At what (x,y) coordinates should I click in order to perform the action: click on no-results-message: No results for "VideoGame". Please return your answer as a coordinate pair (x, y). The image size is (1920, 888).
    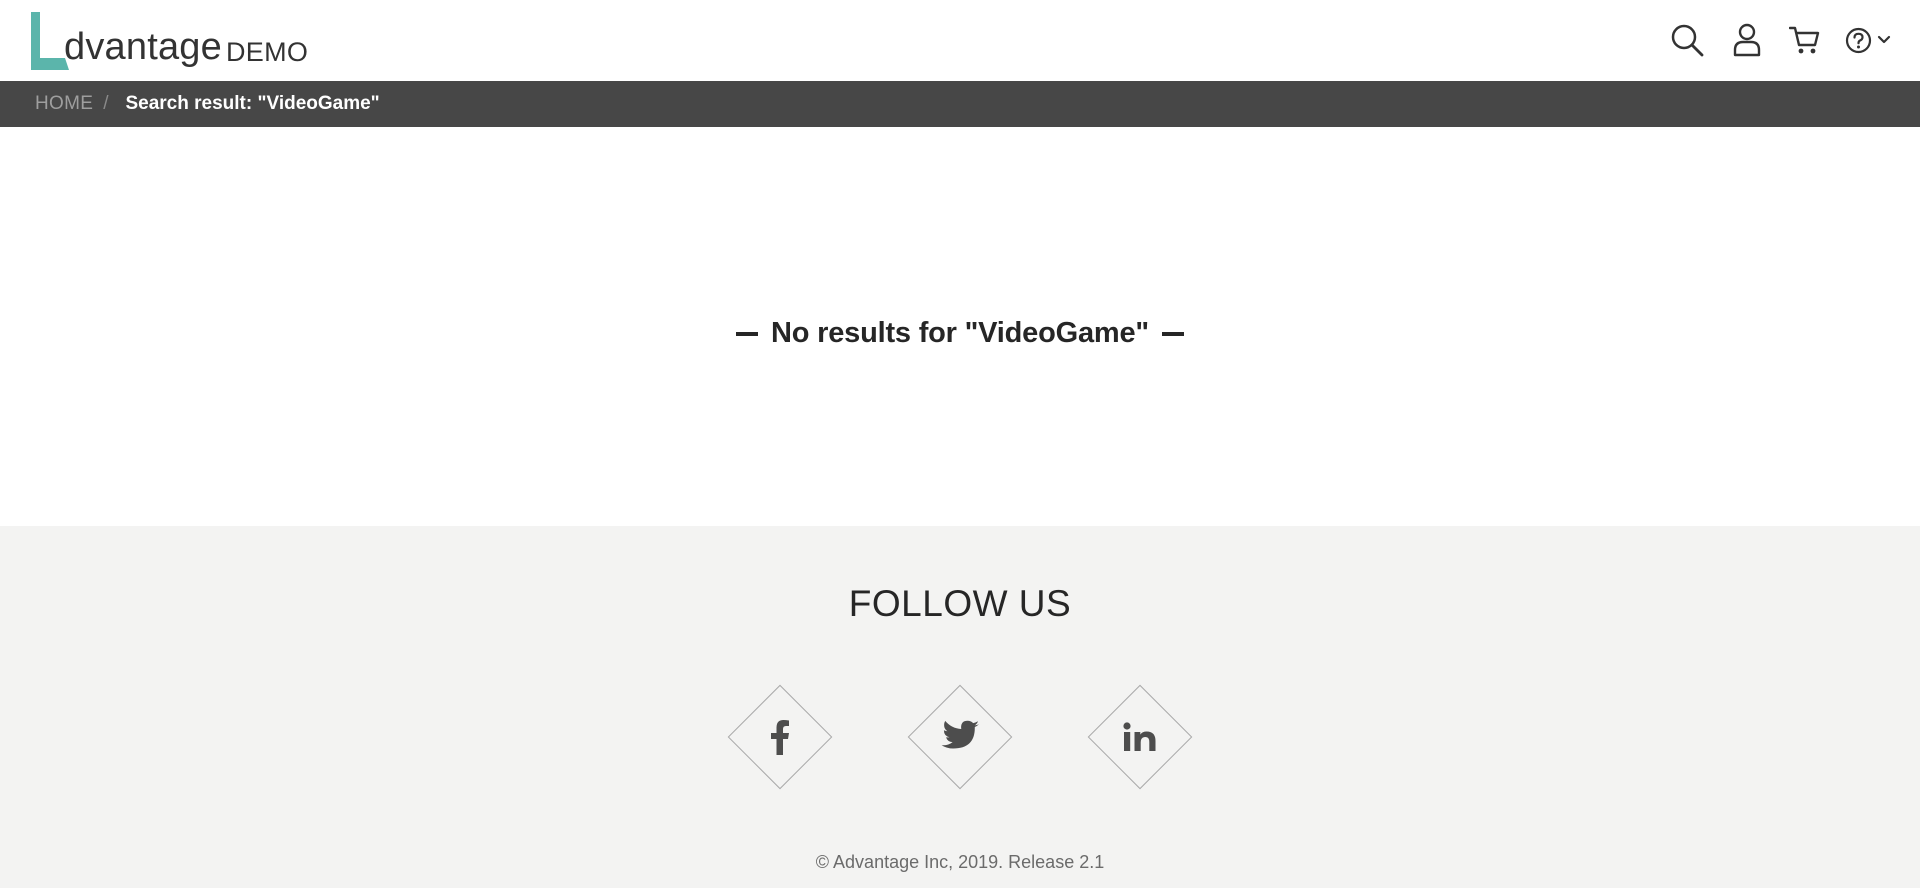
    Looking at the image, I should click on (960, 333).